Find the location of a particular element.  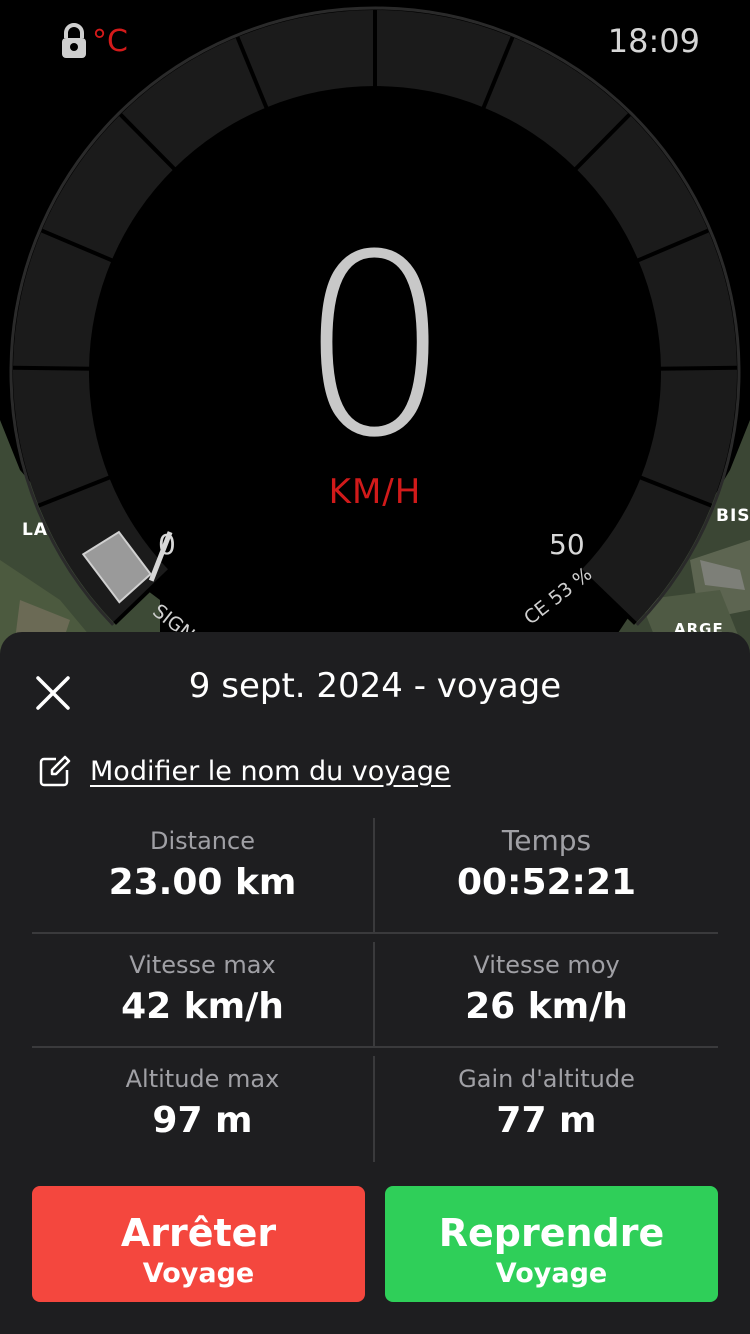

stop-trip-label: Arrêter is located at coordinates (198, 1233).